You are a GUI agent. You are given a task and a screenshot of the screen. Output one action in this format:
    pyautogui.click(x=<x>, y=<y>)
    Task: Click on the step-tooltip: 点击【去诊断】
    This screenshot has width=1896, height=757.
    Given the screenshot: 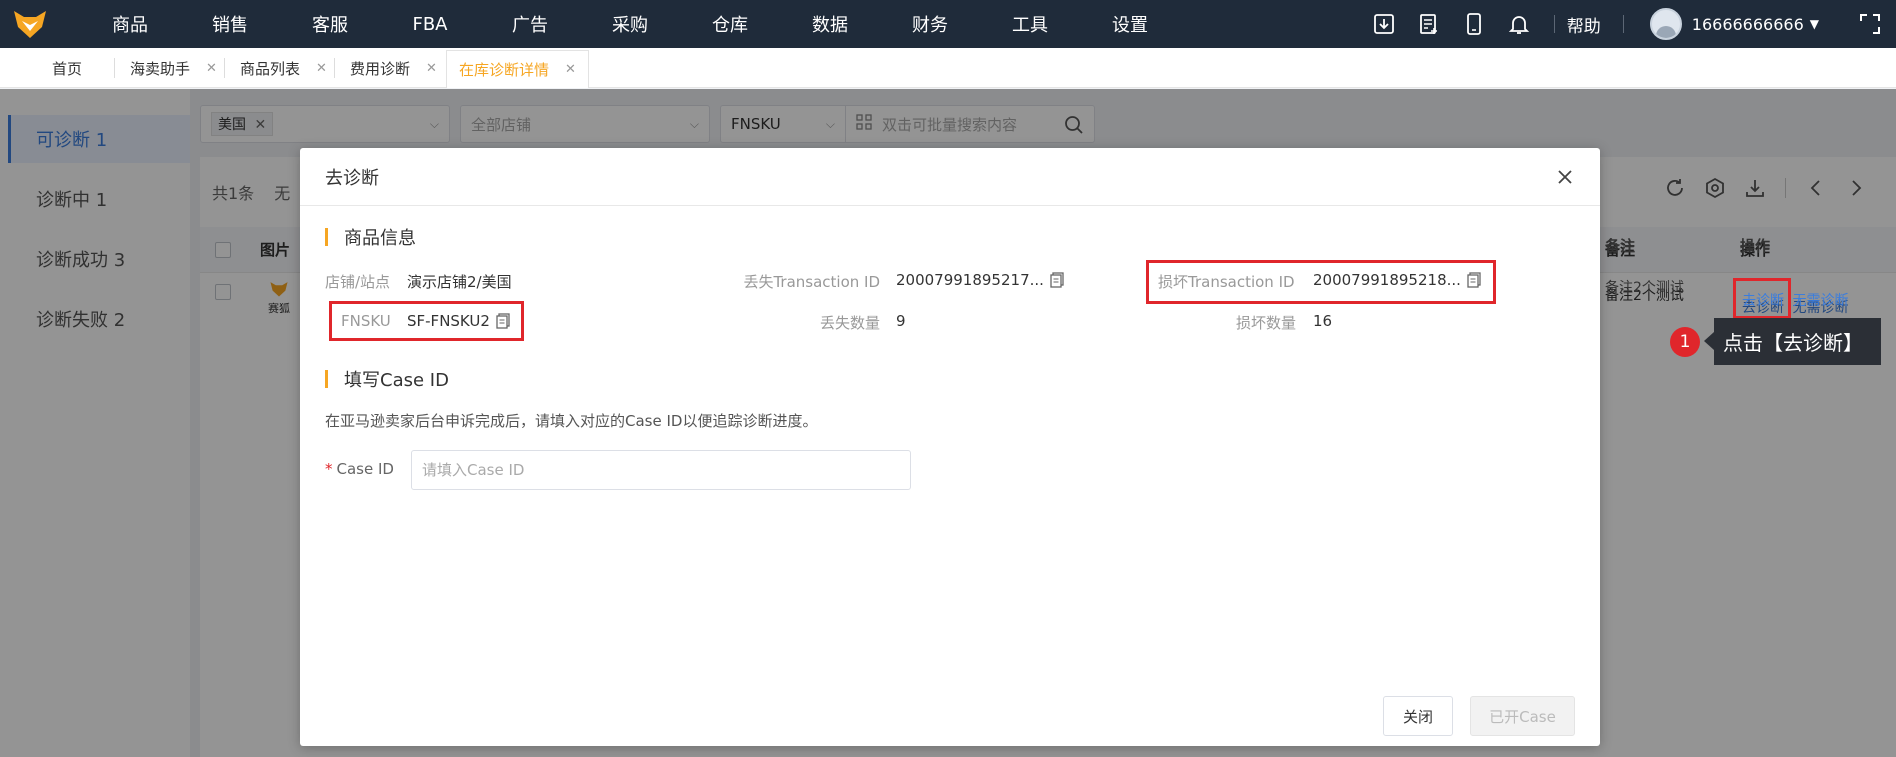 What is the action you would take?
    pyautogui.click(x=1792, y=341)
    